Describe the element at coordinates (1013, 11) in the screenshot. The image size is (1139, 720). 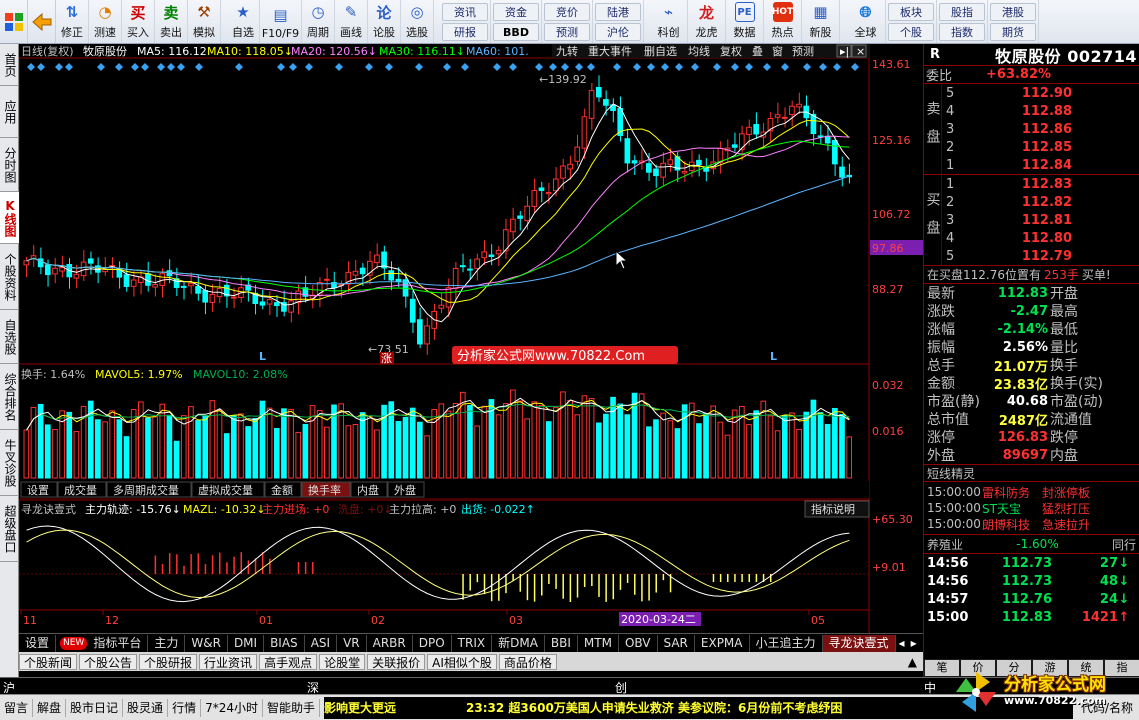
I see `btn-hk-stock: 港股` at that location.